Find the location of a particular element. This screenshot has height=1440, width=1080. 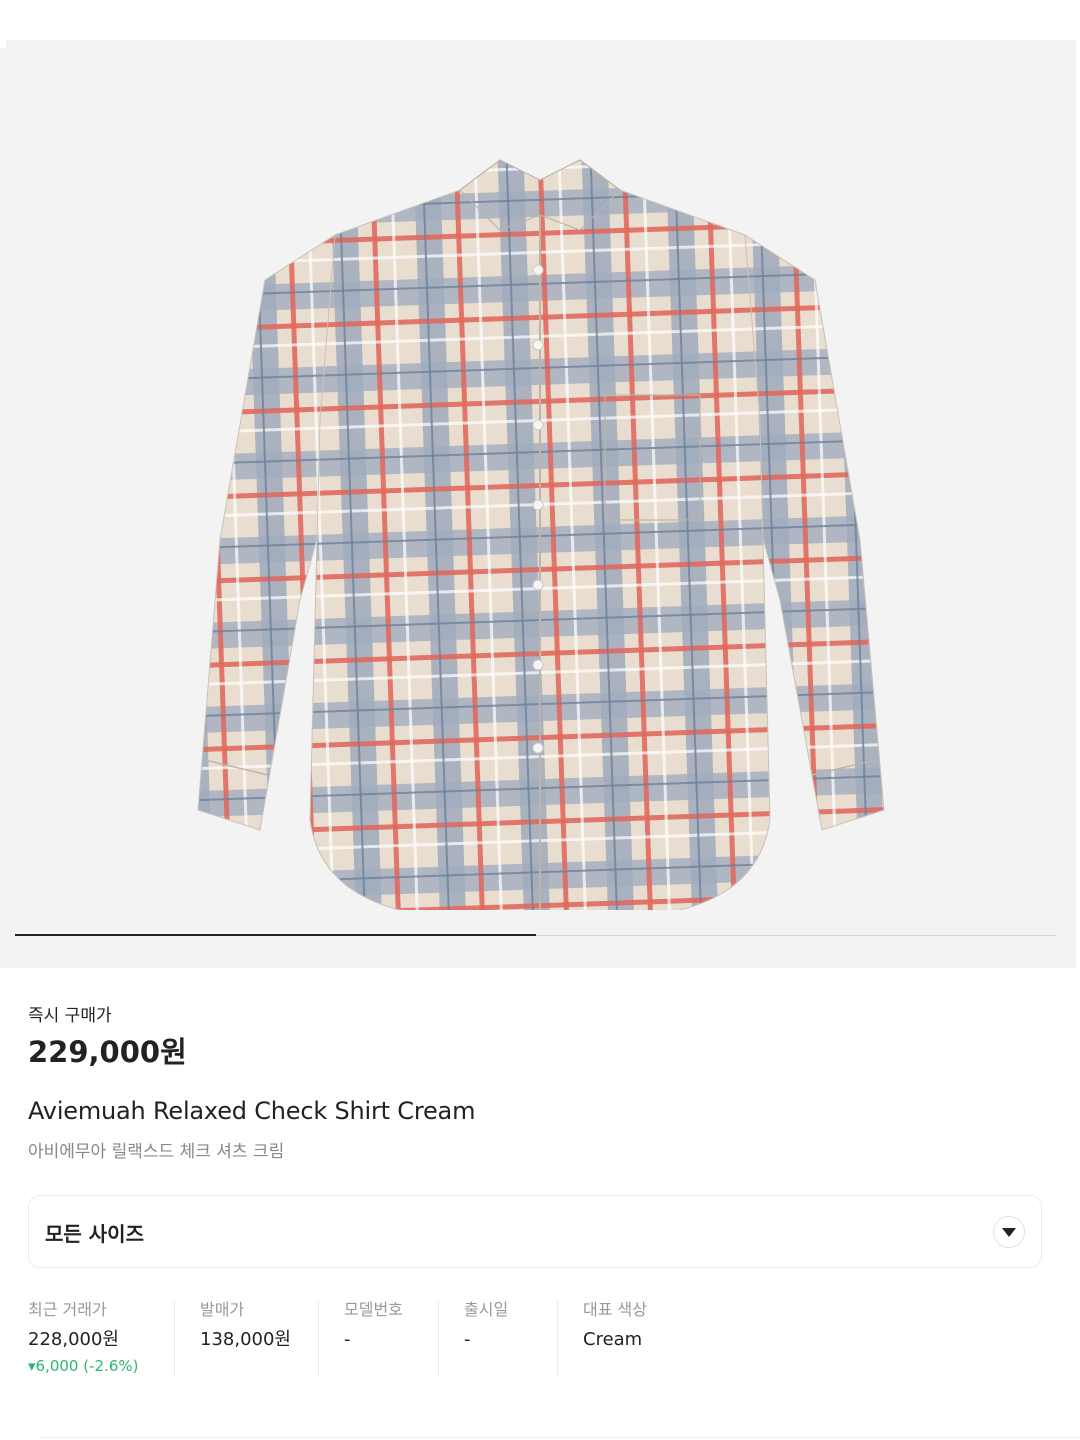

info-value: 138,000원 is located at coordinates (245, 1339).